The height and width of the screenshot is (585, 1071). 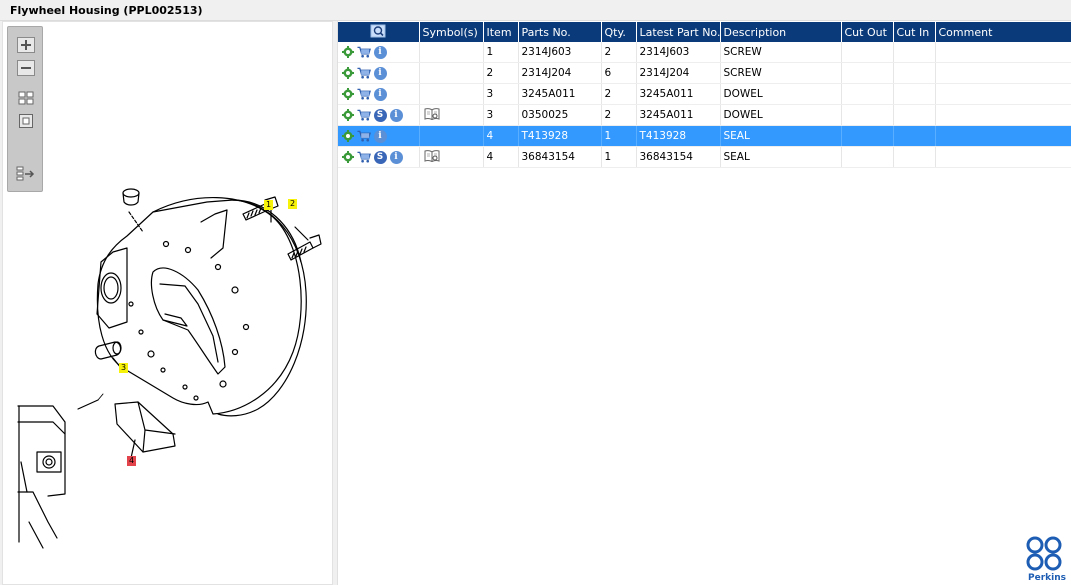 I want to click on table-row: Si 4 36843154 1 36843154 SEAL, so click(x=704, y=157).